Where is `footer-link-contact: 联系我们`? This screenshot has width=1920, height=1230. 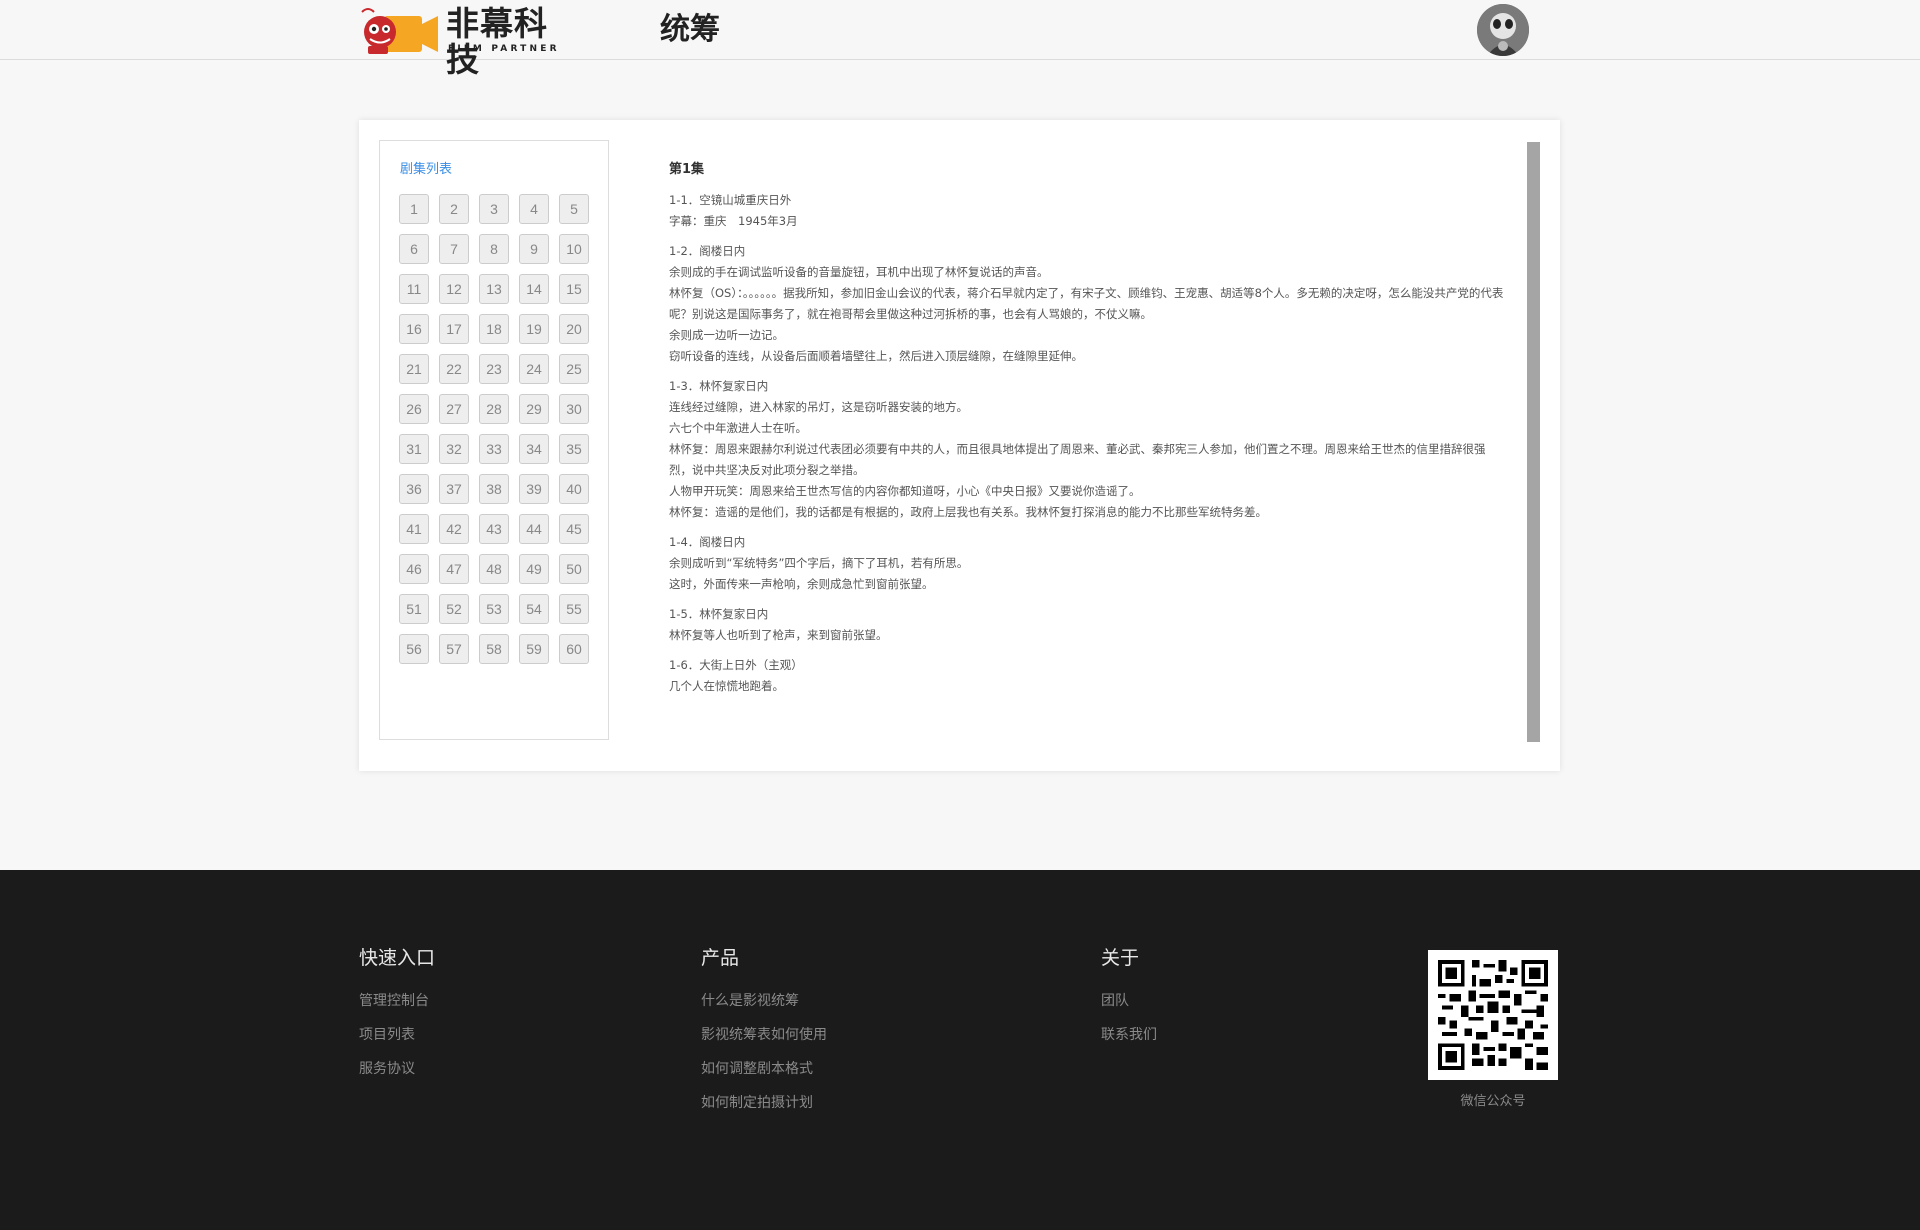
footer-link-contact: 联系我们 is located at coordinates (1129, 1035).